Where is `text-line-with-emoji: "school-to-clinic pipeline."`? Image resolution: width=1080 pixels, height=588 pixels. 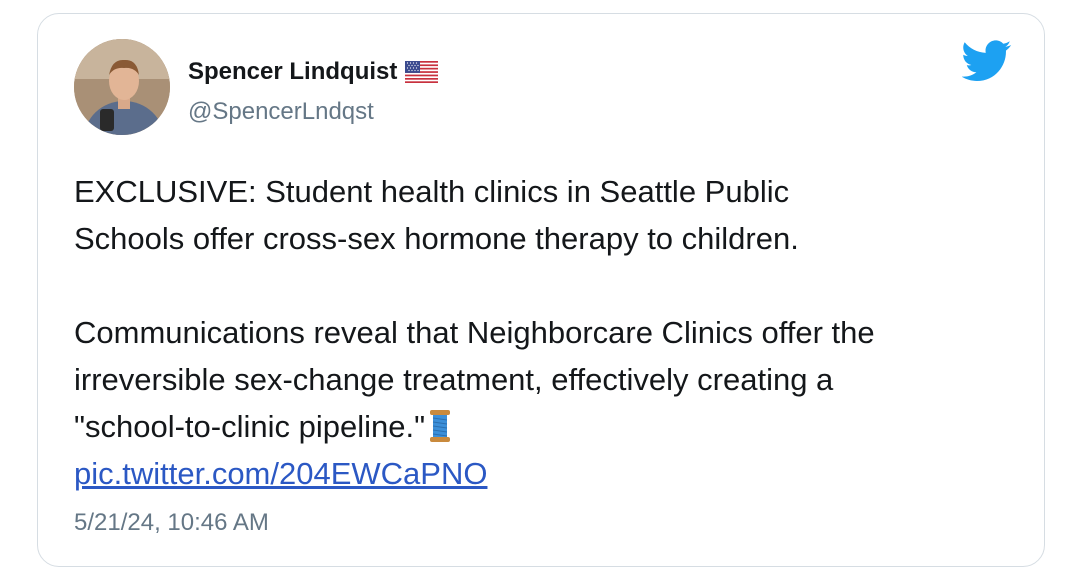
text-line-with-emoji: "school-to-clinic pipeline." is located at coordinates (549, 426).